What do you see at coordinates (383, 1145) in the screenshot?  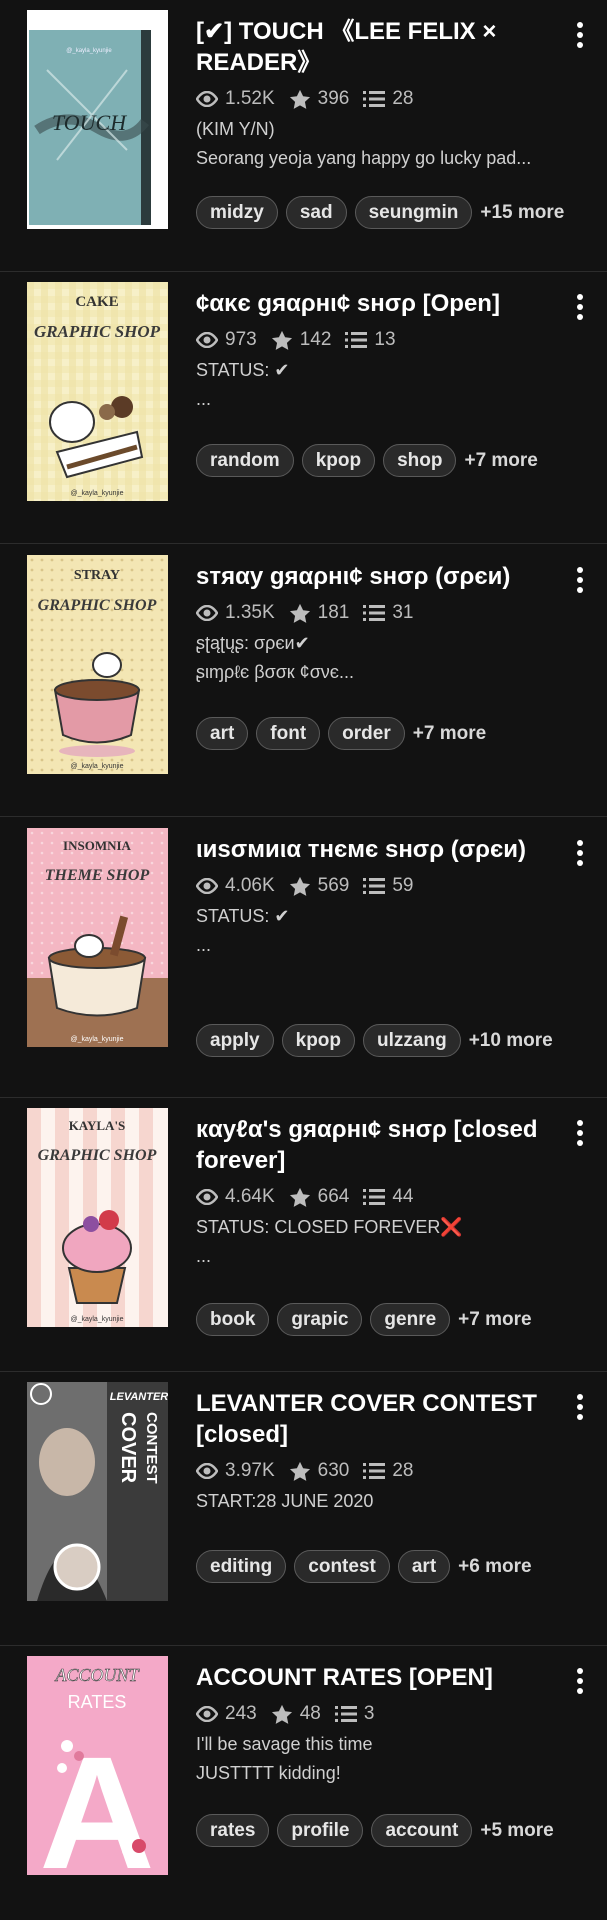 I see `story-title: кαуℓα'ѕ gяαρнι¢ ѕнσρ [closed forever]` at bounding box center [383, 1145].